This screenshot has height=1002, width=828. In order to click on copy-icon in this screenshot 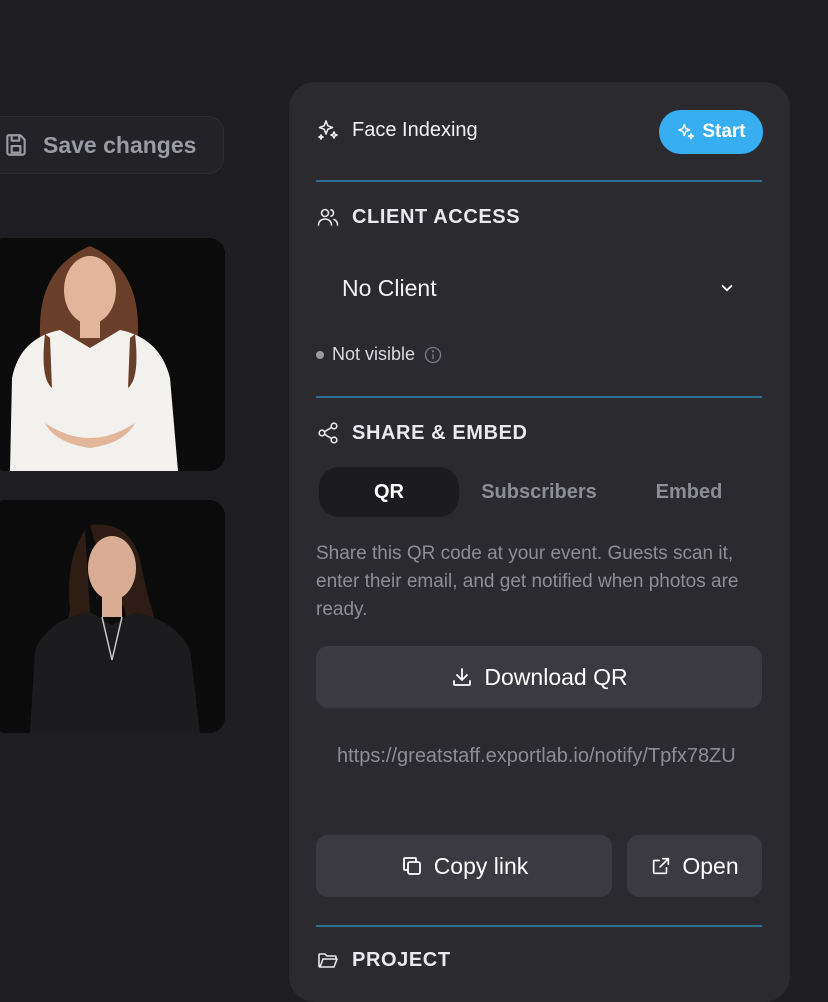, I will do `click(411, 866)`.